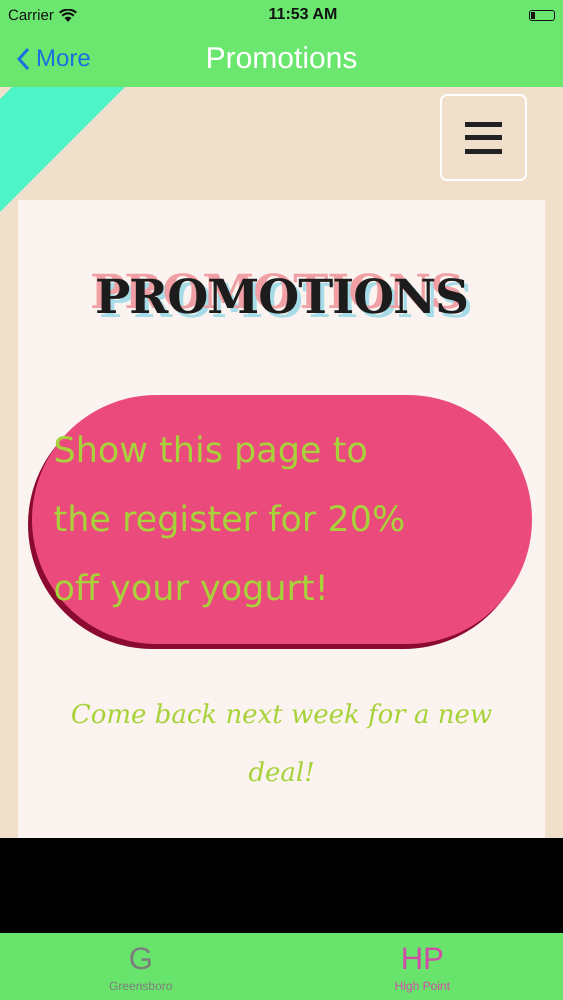 The width and height of the screenshot is (563, 1000). Describe the element at coordinates (542, 15) in the screenshot. I see `battery-icon` at that location.